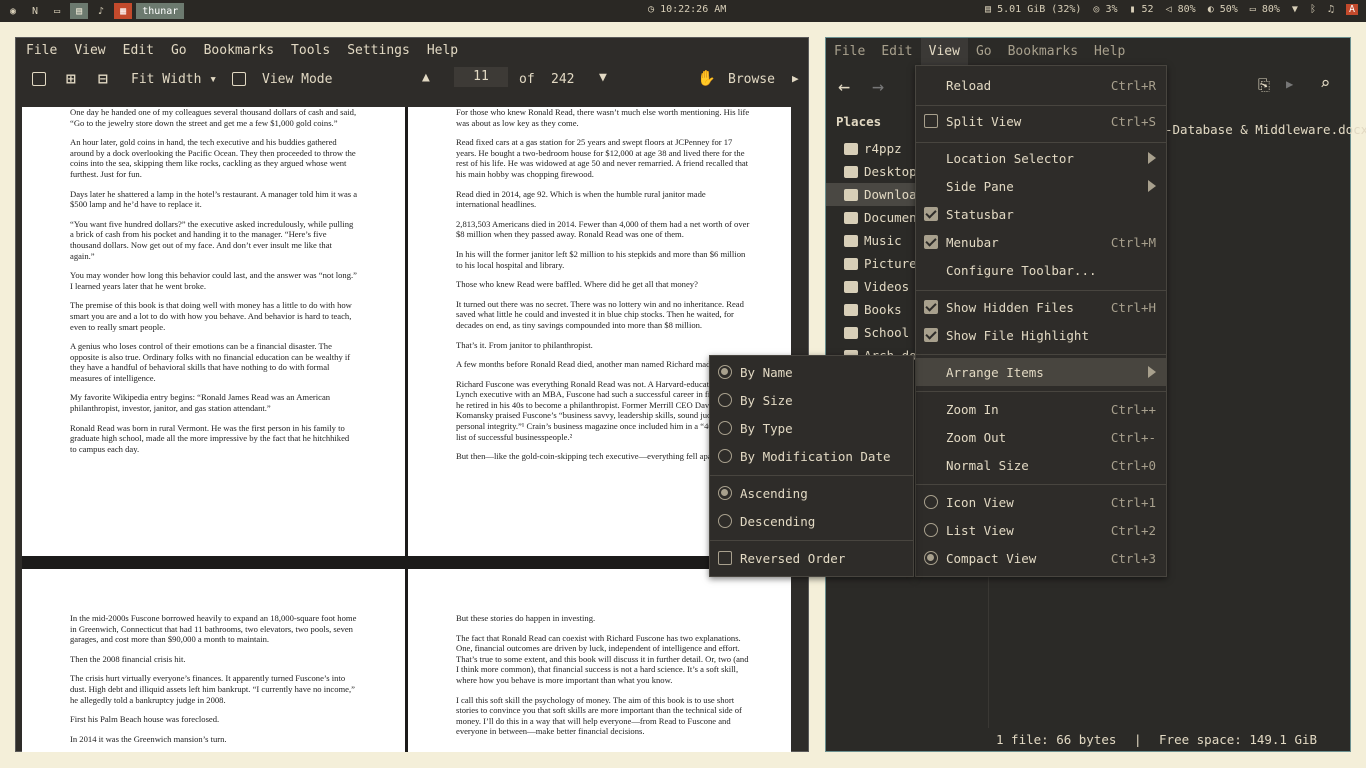 The height and width of the screenshot is (768, 1366). What do you see at coordinates (1041, 158) in the screenshot?
I see `menu-location-selector: Location Selector` at bounding box center [1041, 158].